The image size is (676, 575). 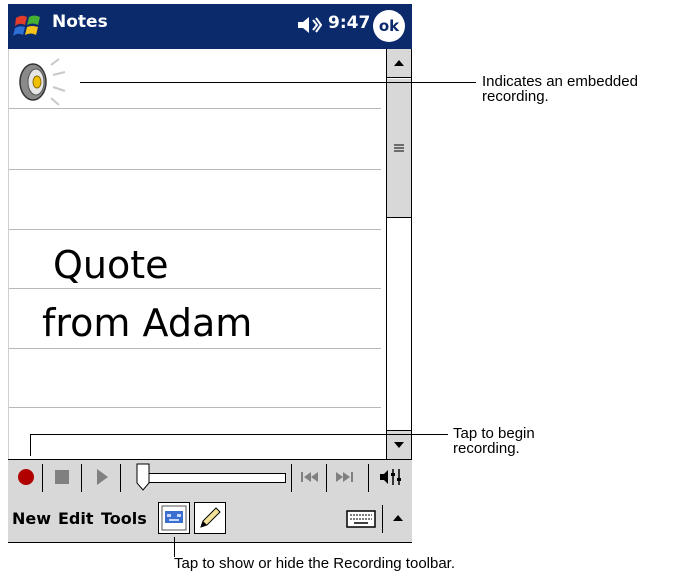 What do you see at coordinates (26, 477) in the screenshot?
I see `record-icon` at bounding box center [26, 477].